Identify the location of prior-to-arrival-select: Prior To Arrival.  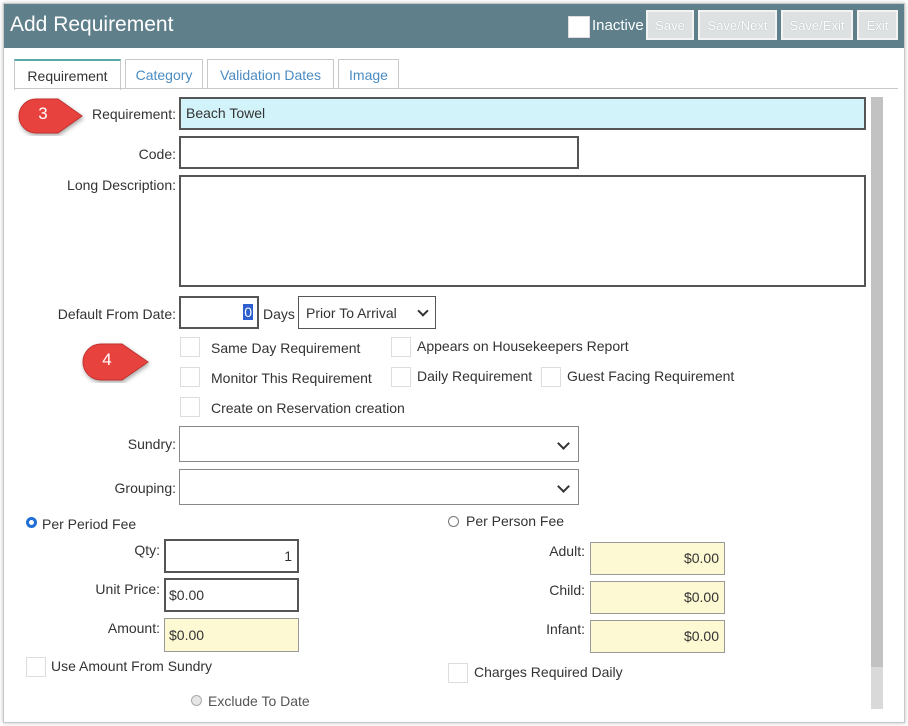
(367, 312).